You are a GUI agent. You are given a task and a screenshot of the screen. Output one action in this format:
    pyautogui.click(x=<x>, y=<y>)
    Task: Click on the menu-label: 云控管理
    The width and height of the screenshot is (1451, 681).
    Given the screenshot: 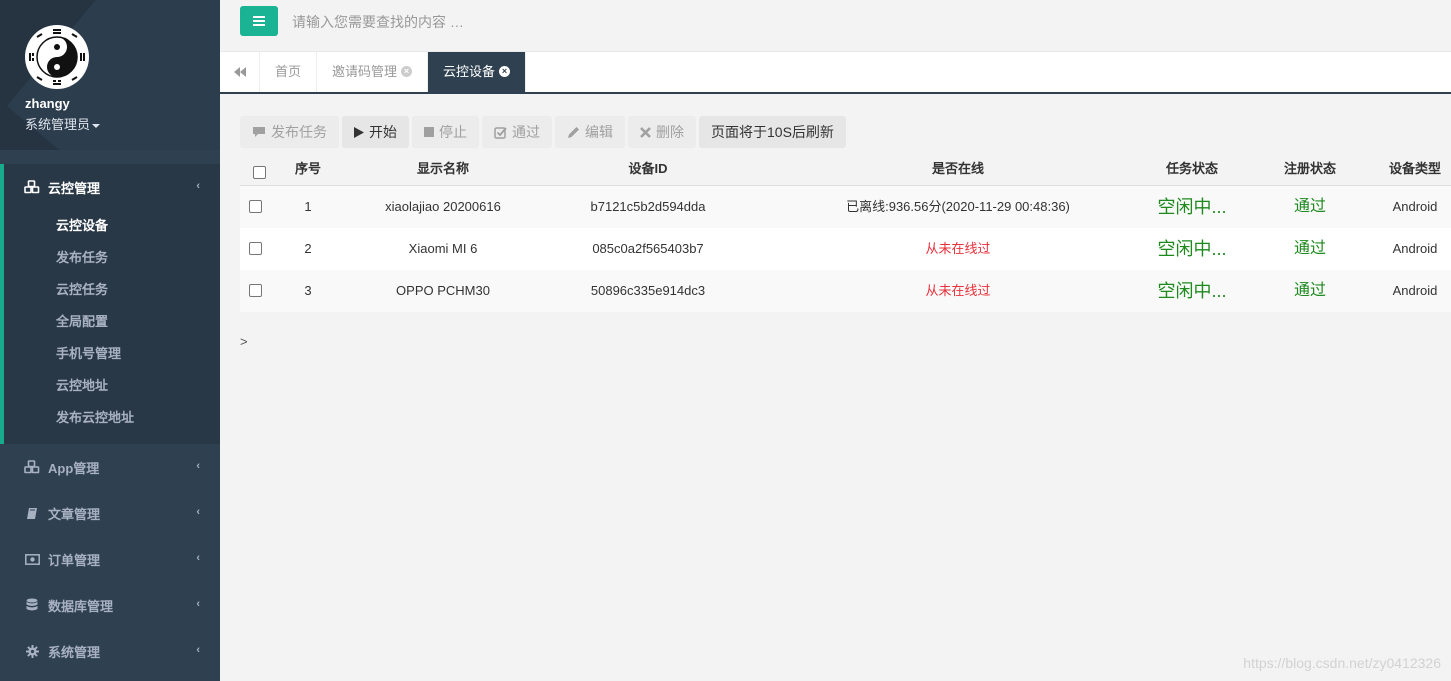 What is the action you would take?
    pyautogui.click(x=74, y=188)
    